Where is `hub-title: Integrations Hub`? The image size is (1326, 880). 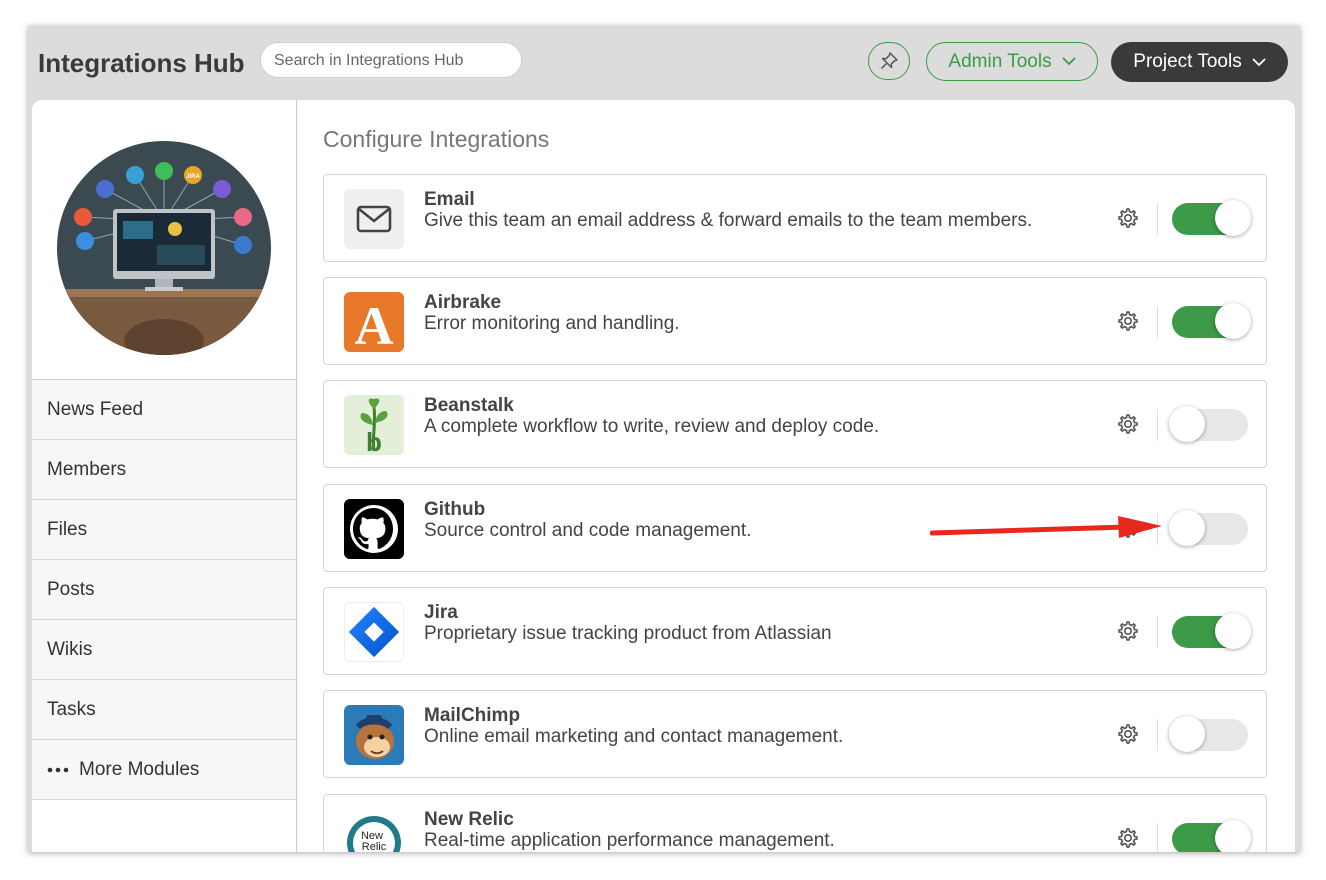 hub-title: Integrations Hub is located at coordinates (141, 63).